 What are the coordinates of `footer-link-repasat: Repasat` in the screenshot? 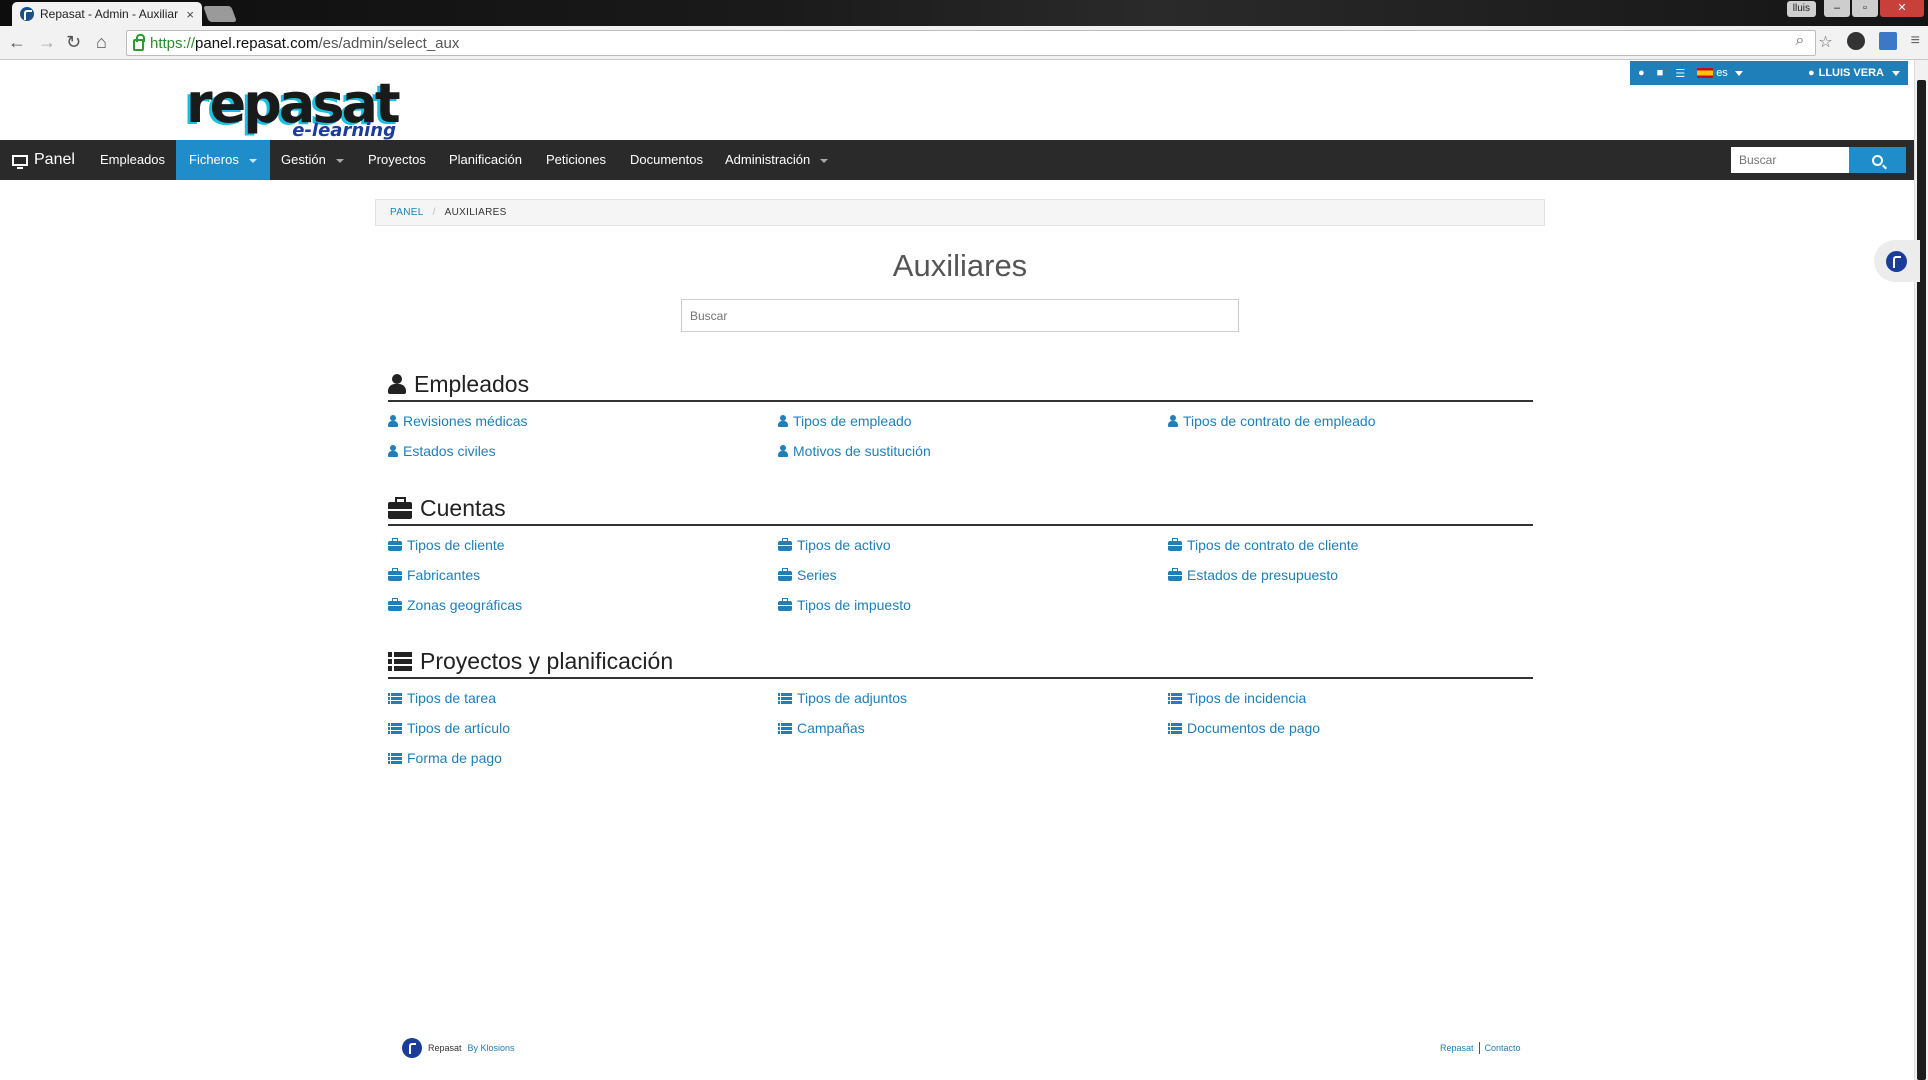 It's located at (1457, 1048).